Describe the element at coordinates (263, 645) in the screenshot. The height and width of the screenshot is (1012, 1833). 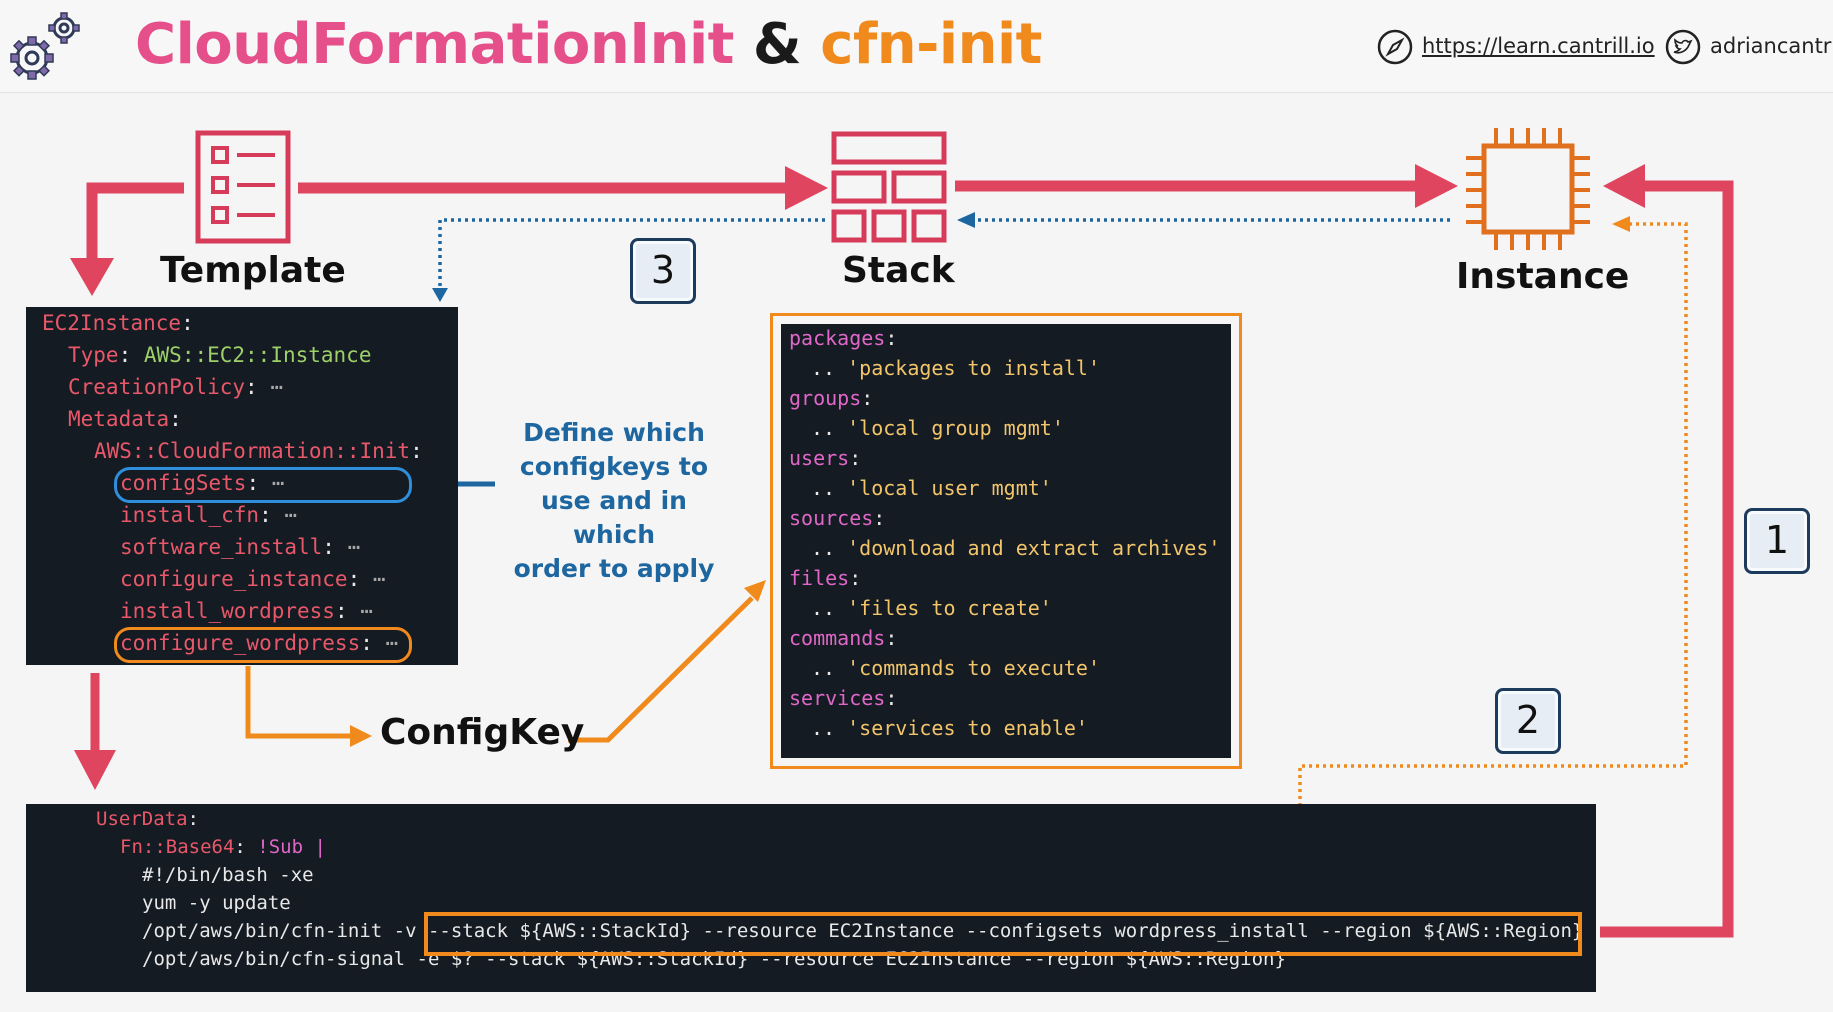
I see `configure-wordpress-highlight` at that location.